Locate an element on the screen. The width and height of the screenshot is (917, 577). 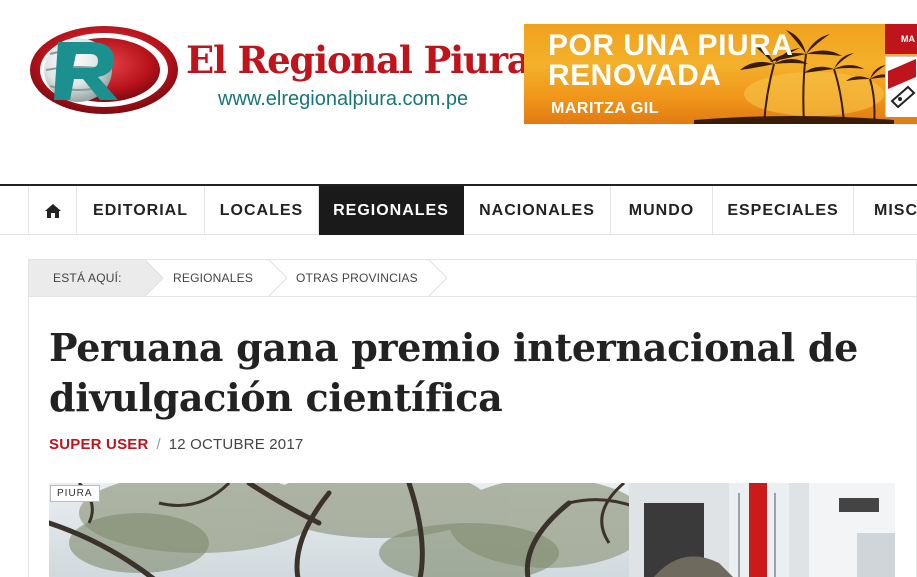
nav-item-especiales: ESPECIALES is located at coordinates (783, 210).